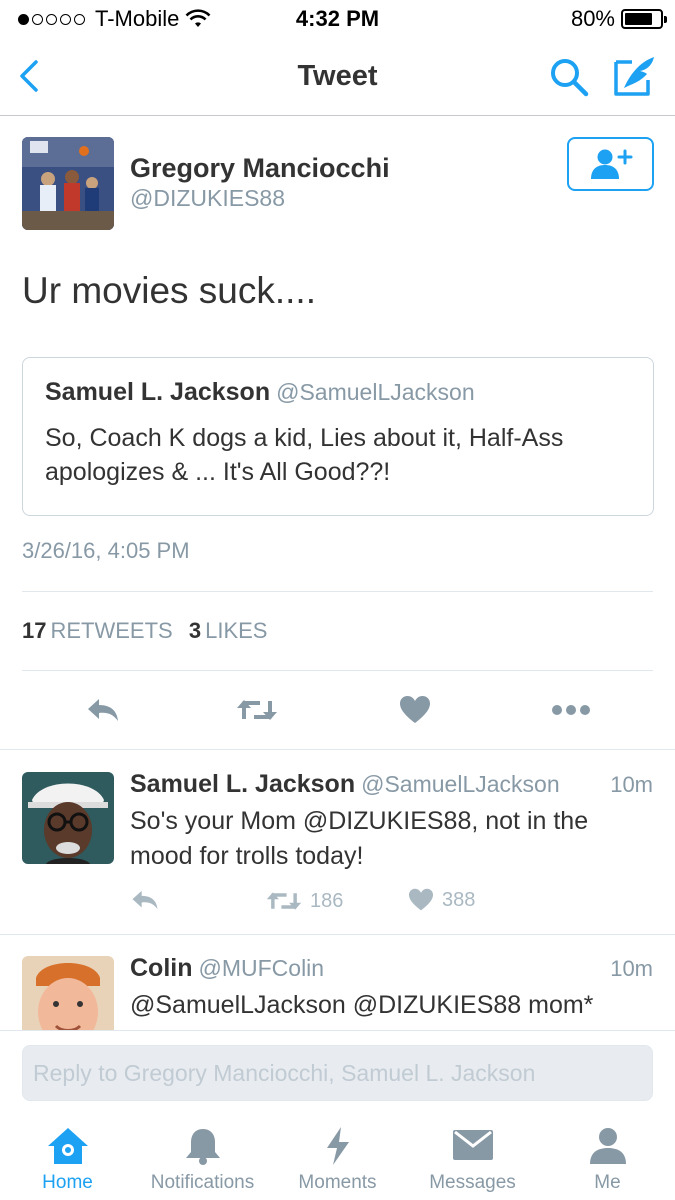  Describe the element at coordinates (202, 1147) in the screenshot. I see `bell-icon` at that location.